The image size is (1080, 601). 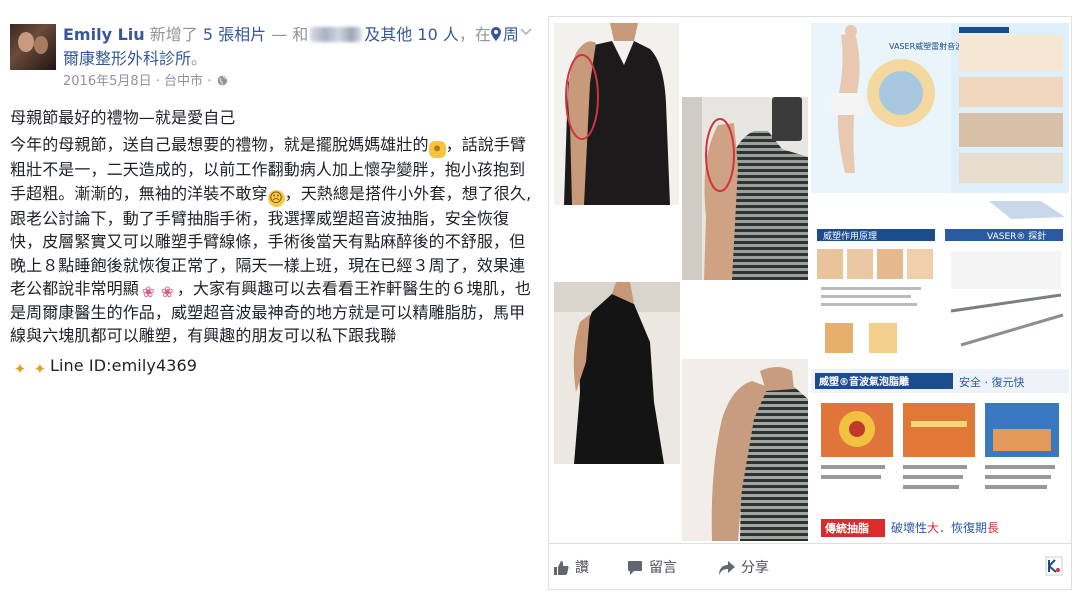 What do you see at coordinates (474, 34) in the screenshot?
I see `header-at-text: ，在` at bounding box center [474, 34].